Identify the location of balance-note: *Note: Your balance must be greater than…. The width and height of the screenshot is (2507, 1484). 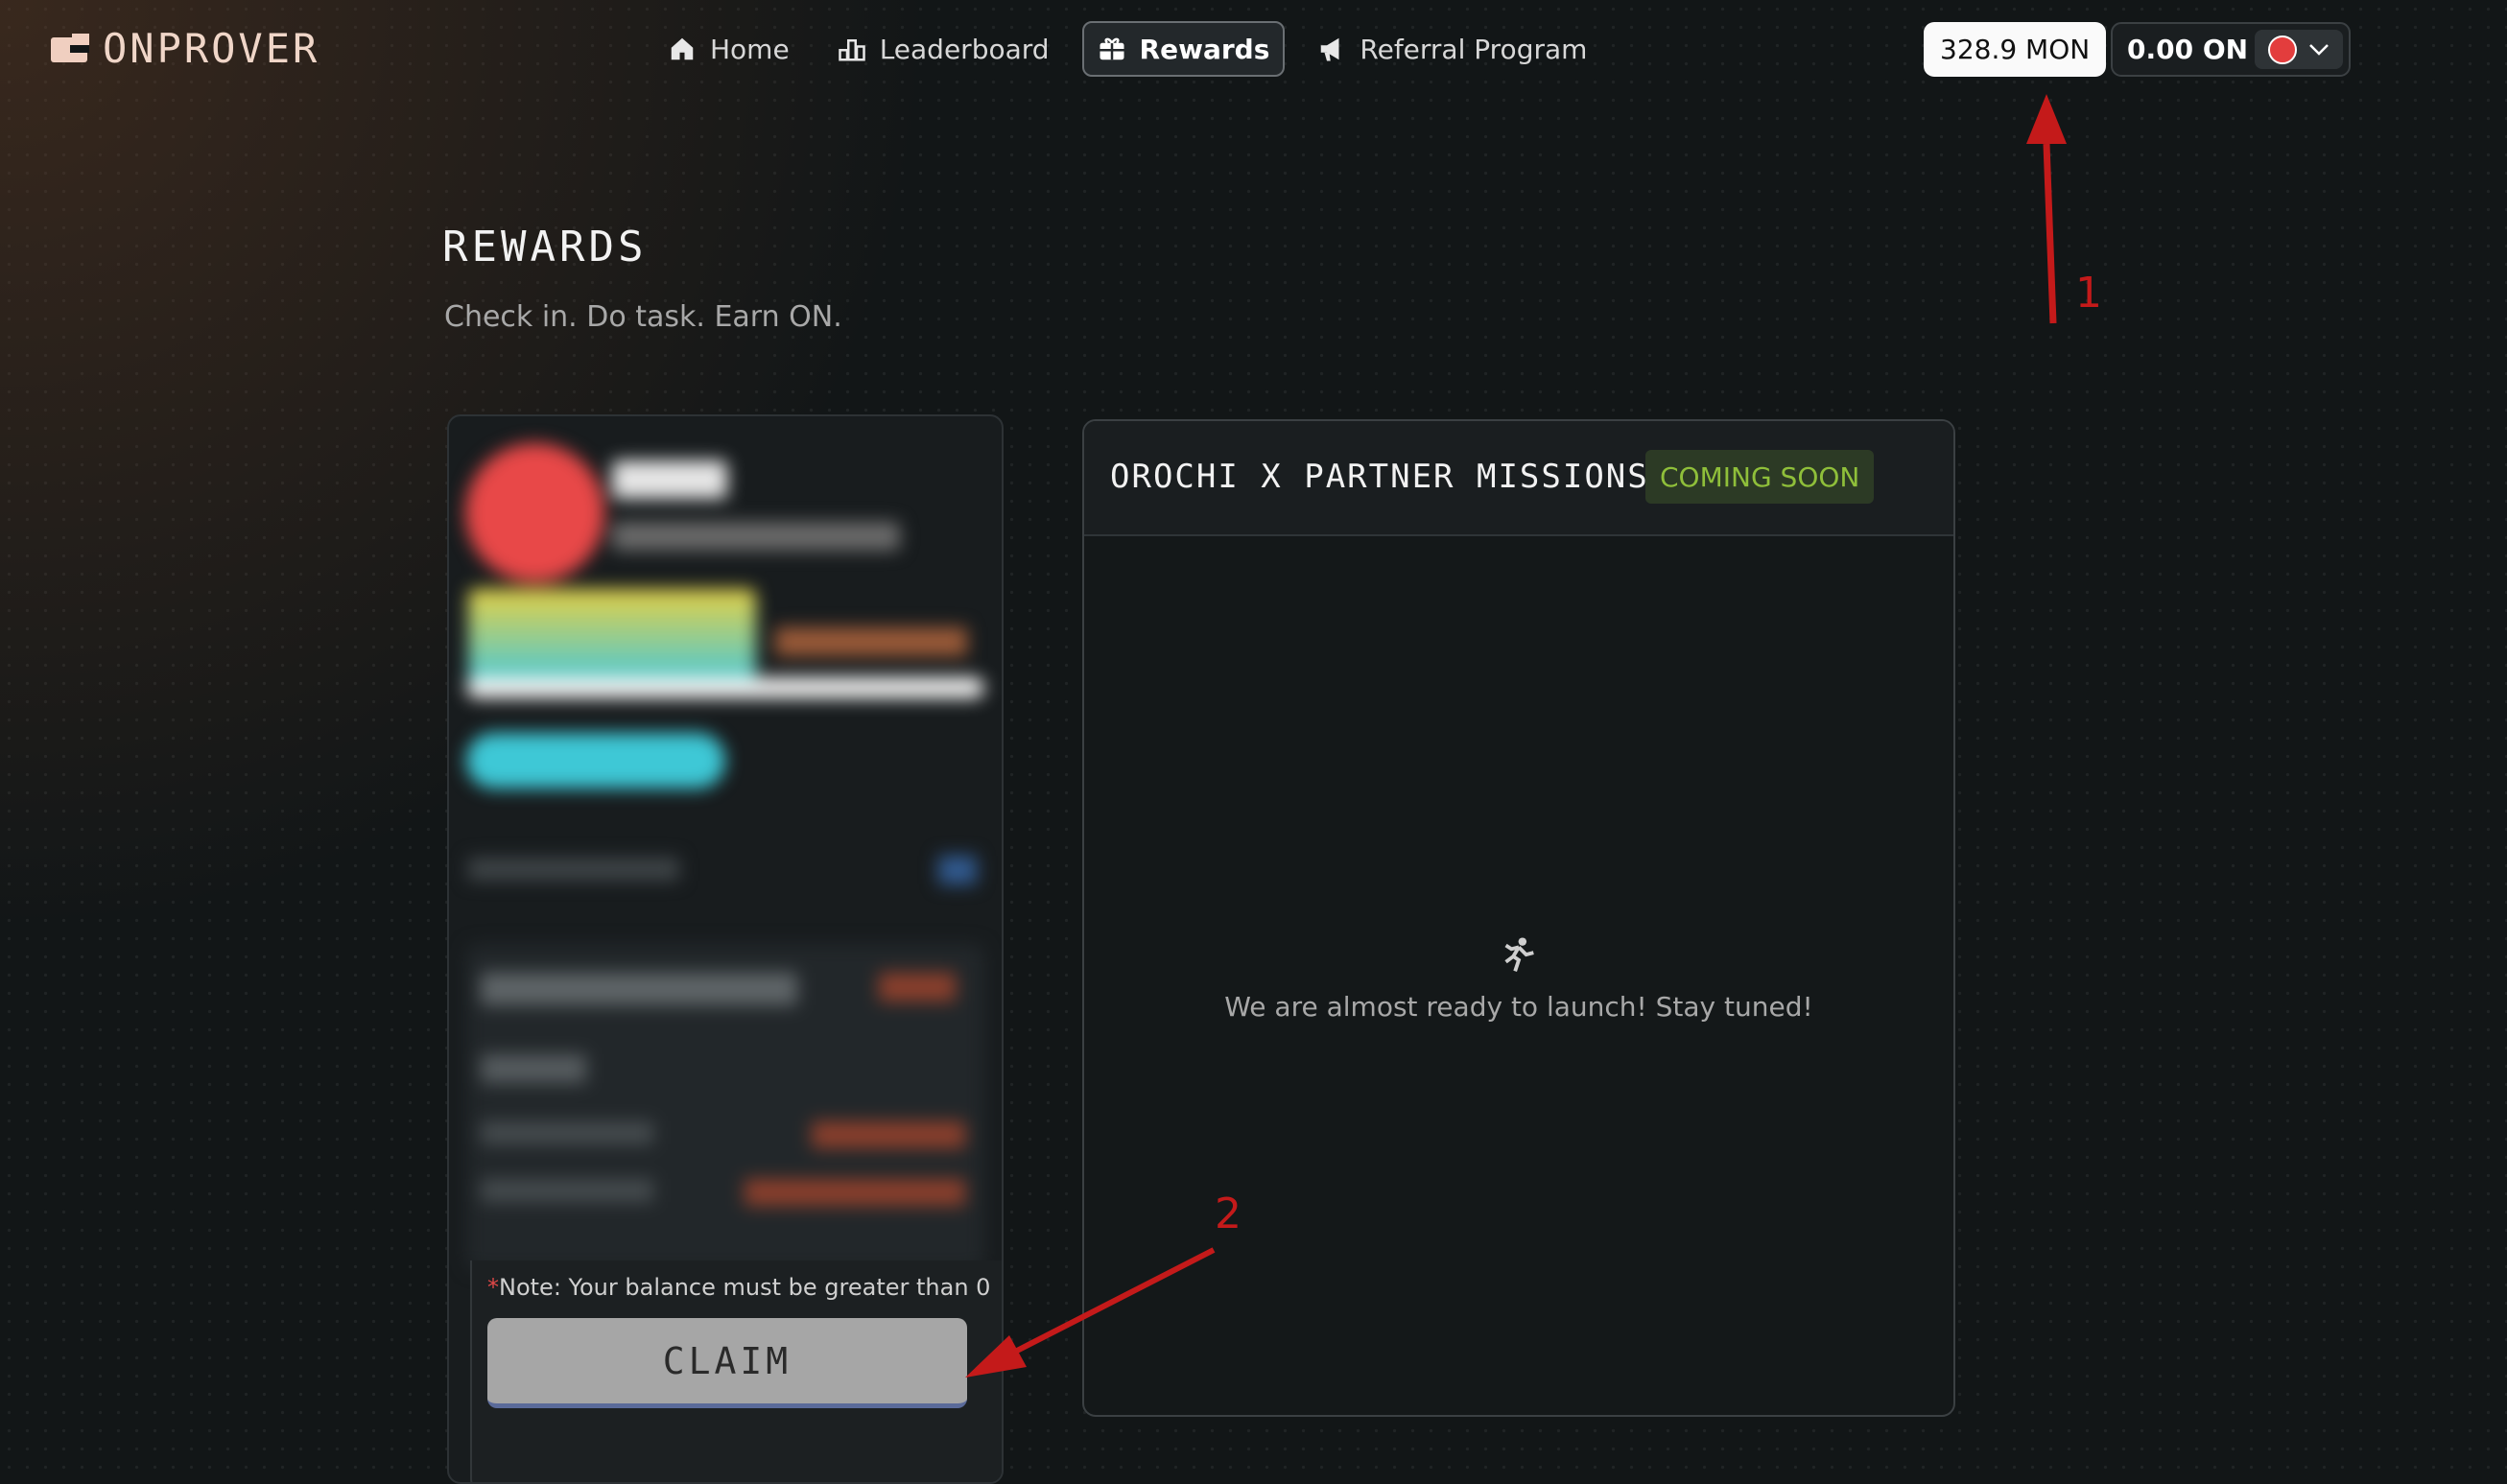
(739, 1287).